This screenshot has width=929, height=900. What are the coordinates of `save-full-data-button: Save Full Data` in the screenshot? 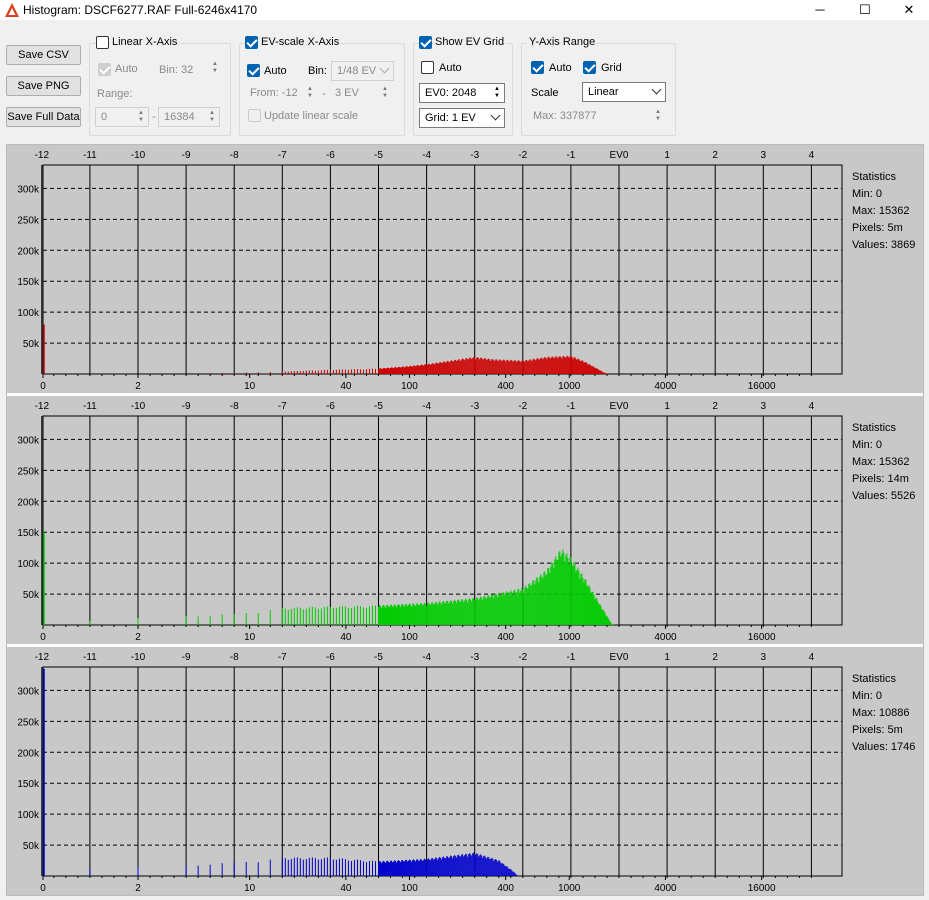 It's located at (43, 117).